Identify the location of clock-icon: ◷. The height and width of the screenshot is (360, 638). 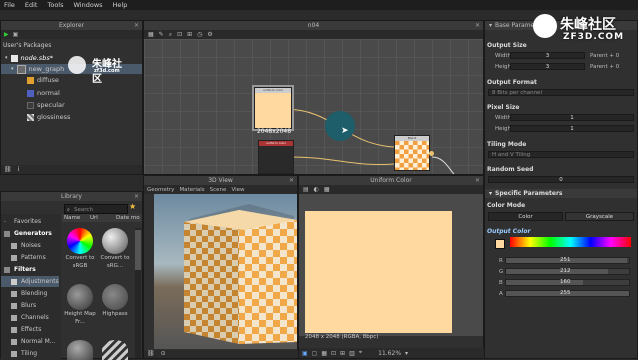
(199, 34).